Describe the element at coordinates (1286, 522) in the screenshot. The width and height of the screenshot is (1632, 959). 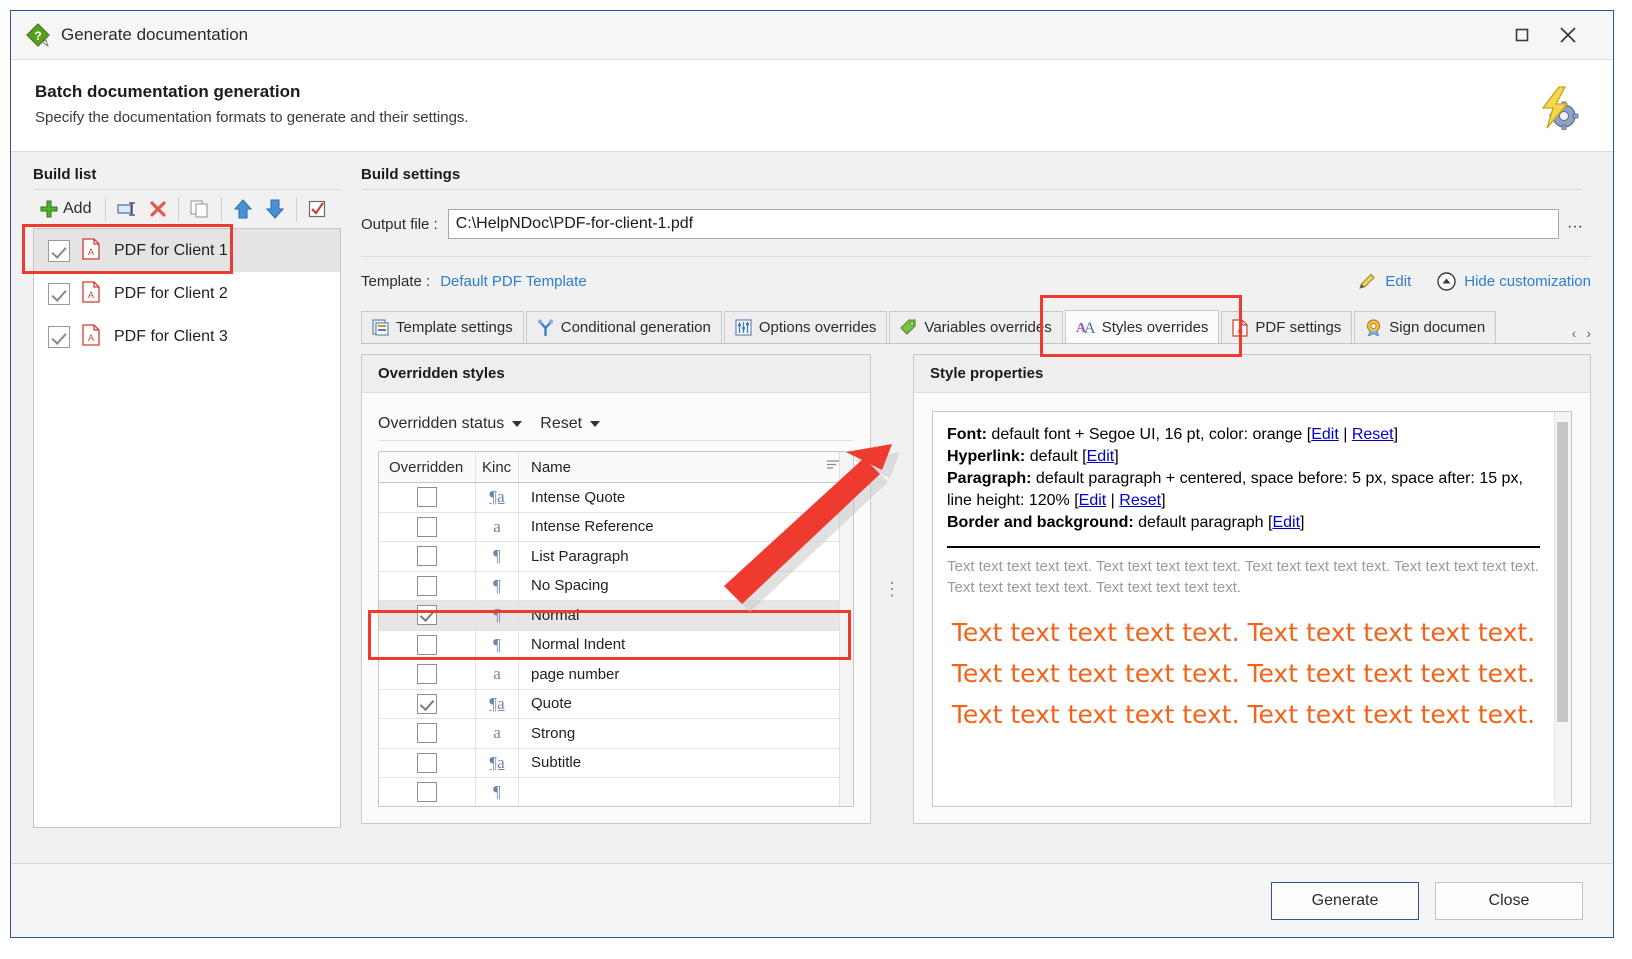
I see `border-edit-link: Edit` at that location.